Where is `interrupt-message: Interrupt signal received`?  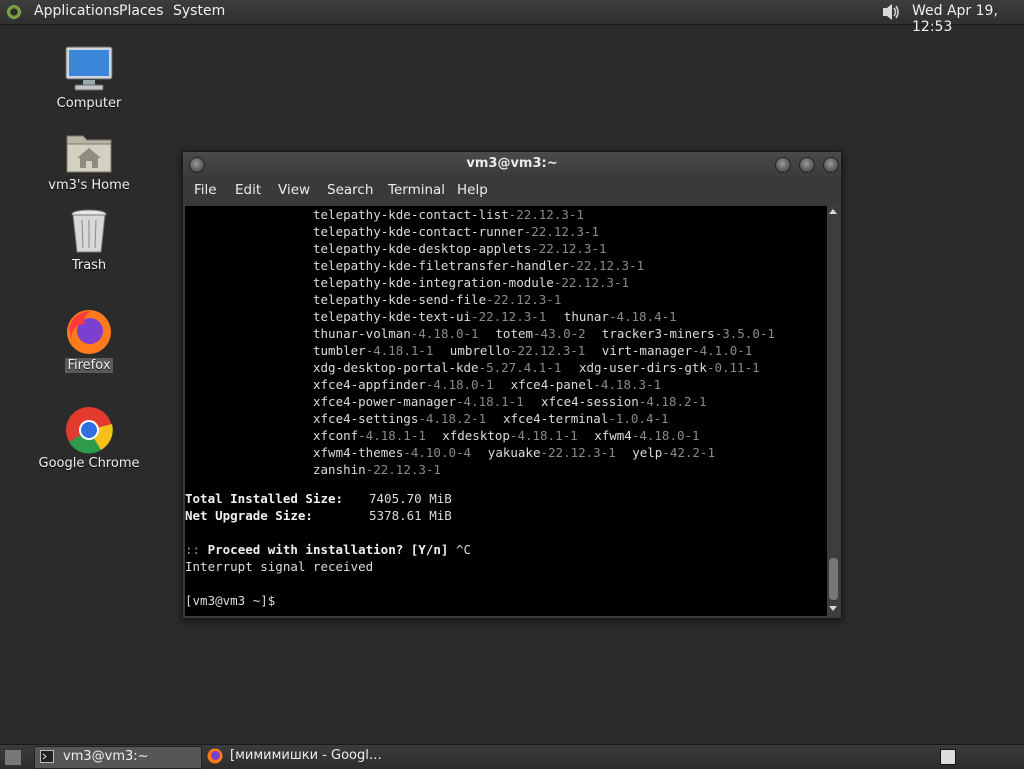 interrupt-message: Interrupt signal received is located at coordinates (279, 566).